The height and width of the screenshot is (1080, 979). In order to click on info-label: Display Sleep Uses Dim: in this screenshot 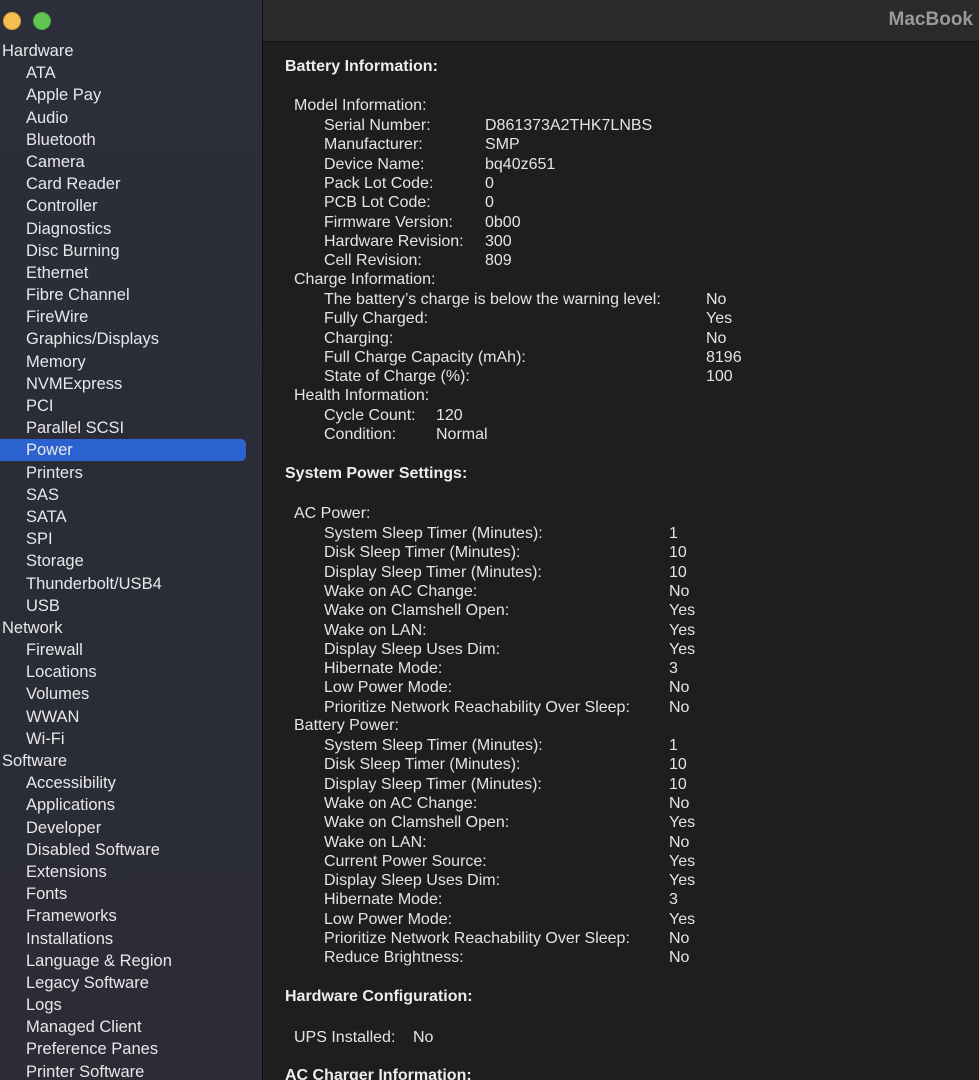, I will do `click(412, 649)`.